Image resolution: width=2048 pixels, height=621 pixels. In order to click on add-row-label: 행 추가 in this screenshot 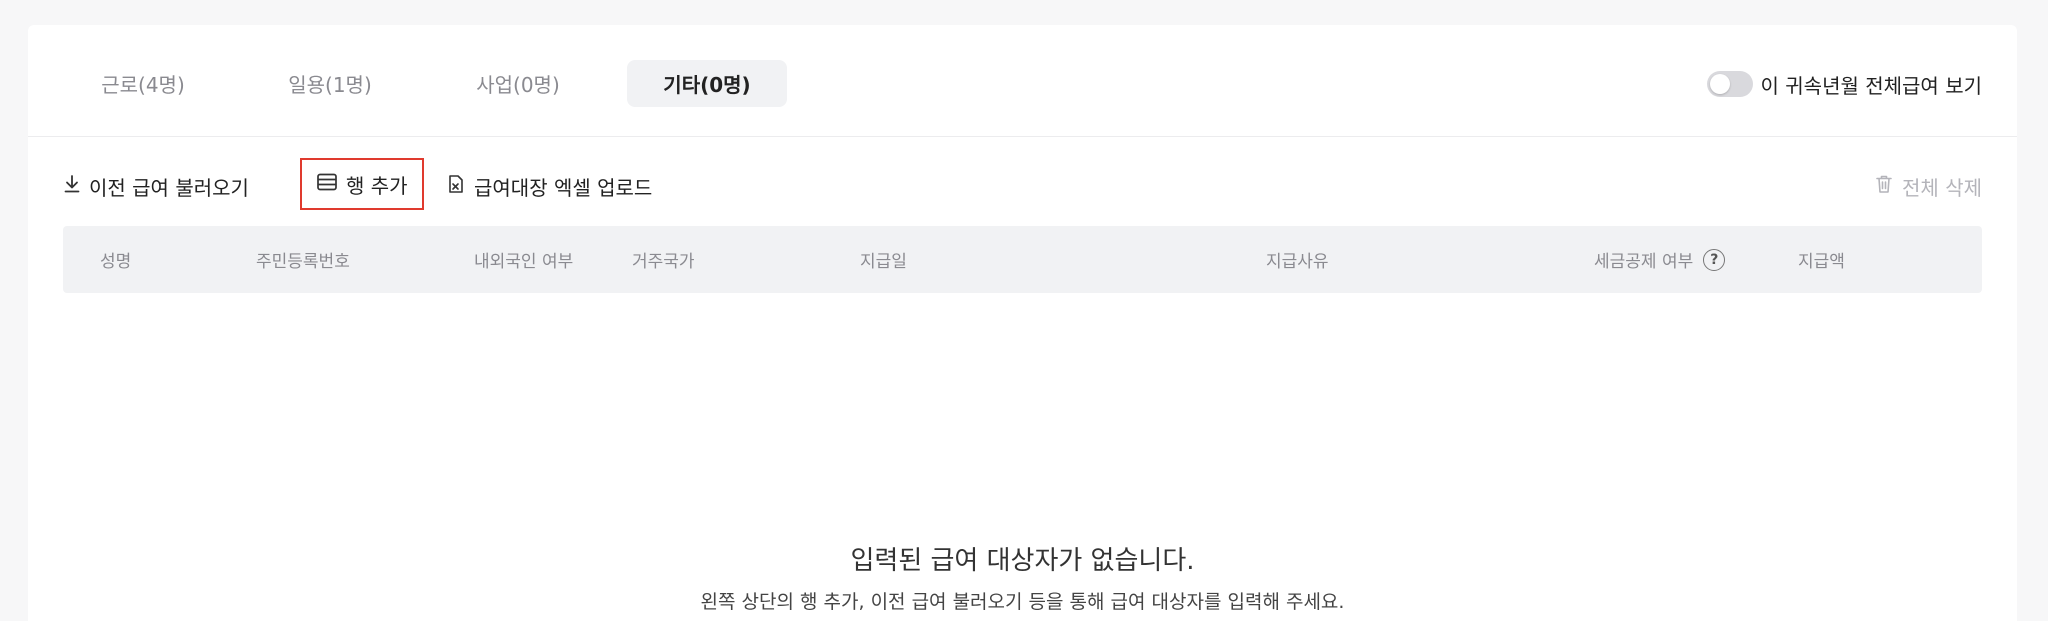, I will do `click(377, 185)`.